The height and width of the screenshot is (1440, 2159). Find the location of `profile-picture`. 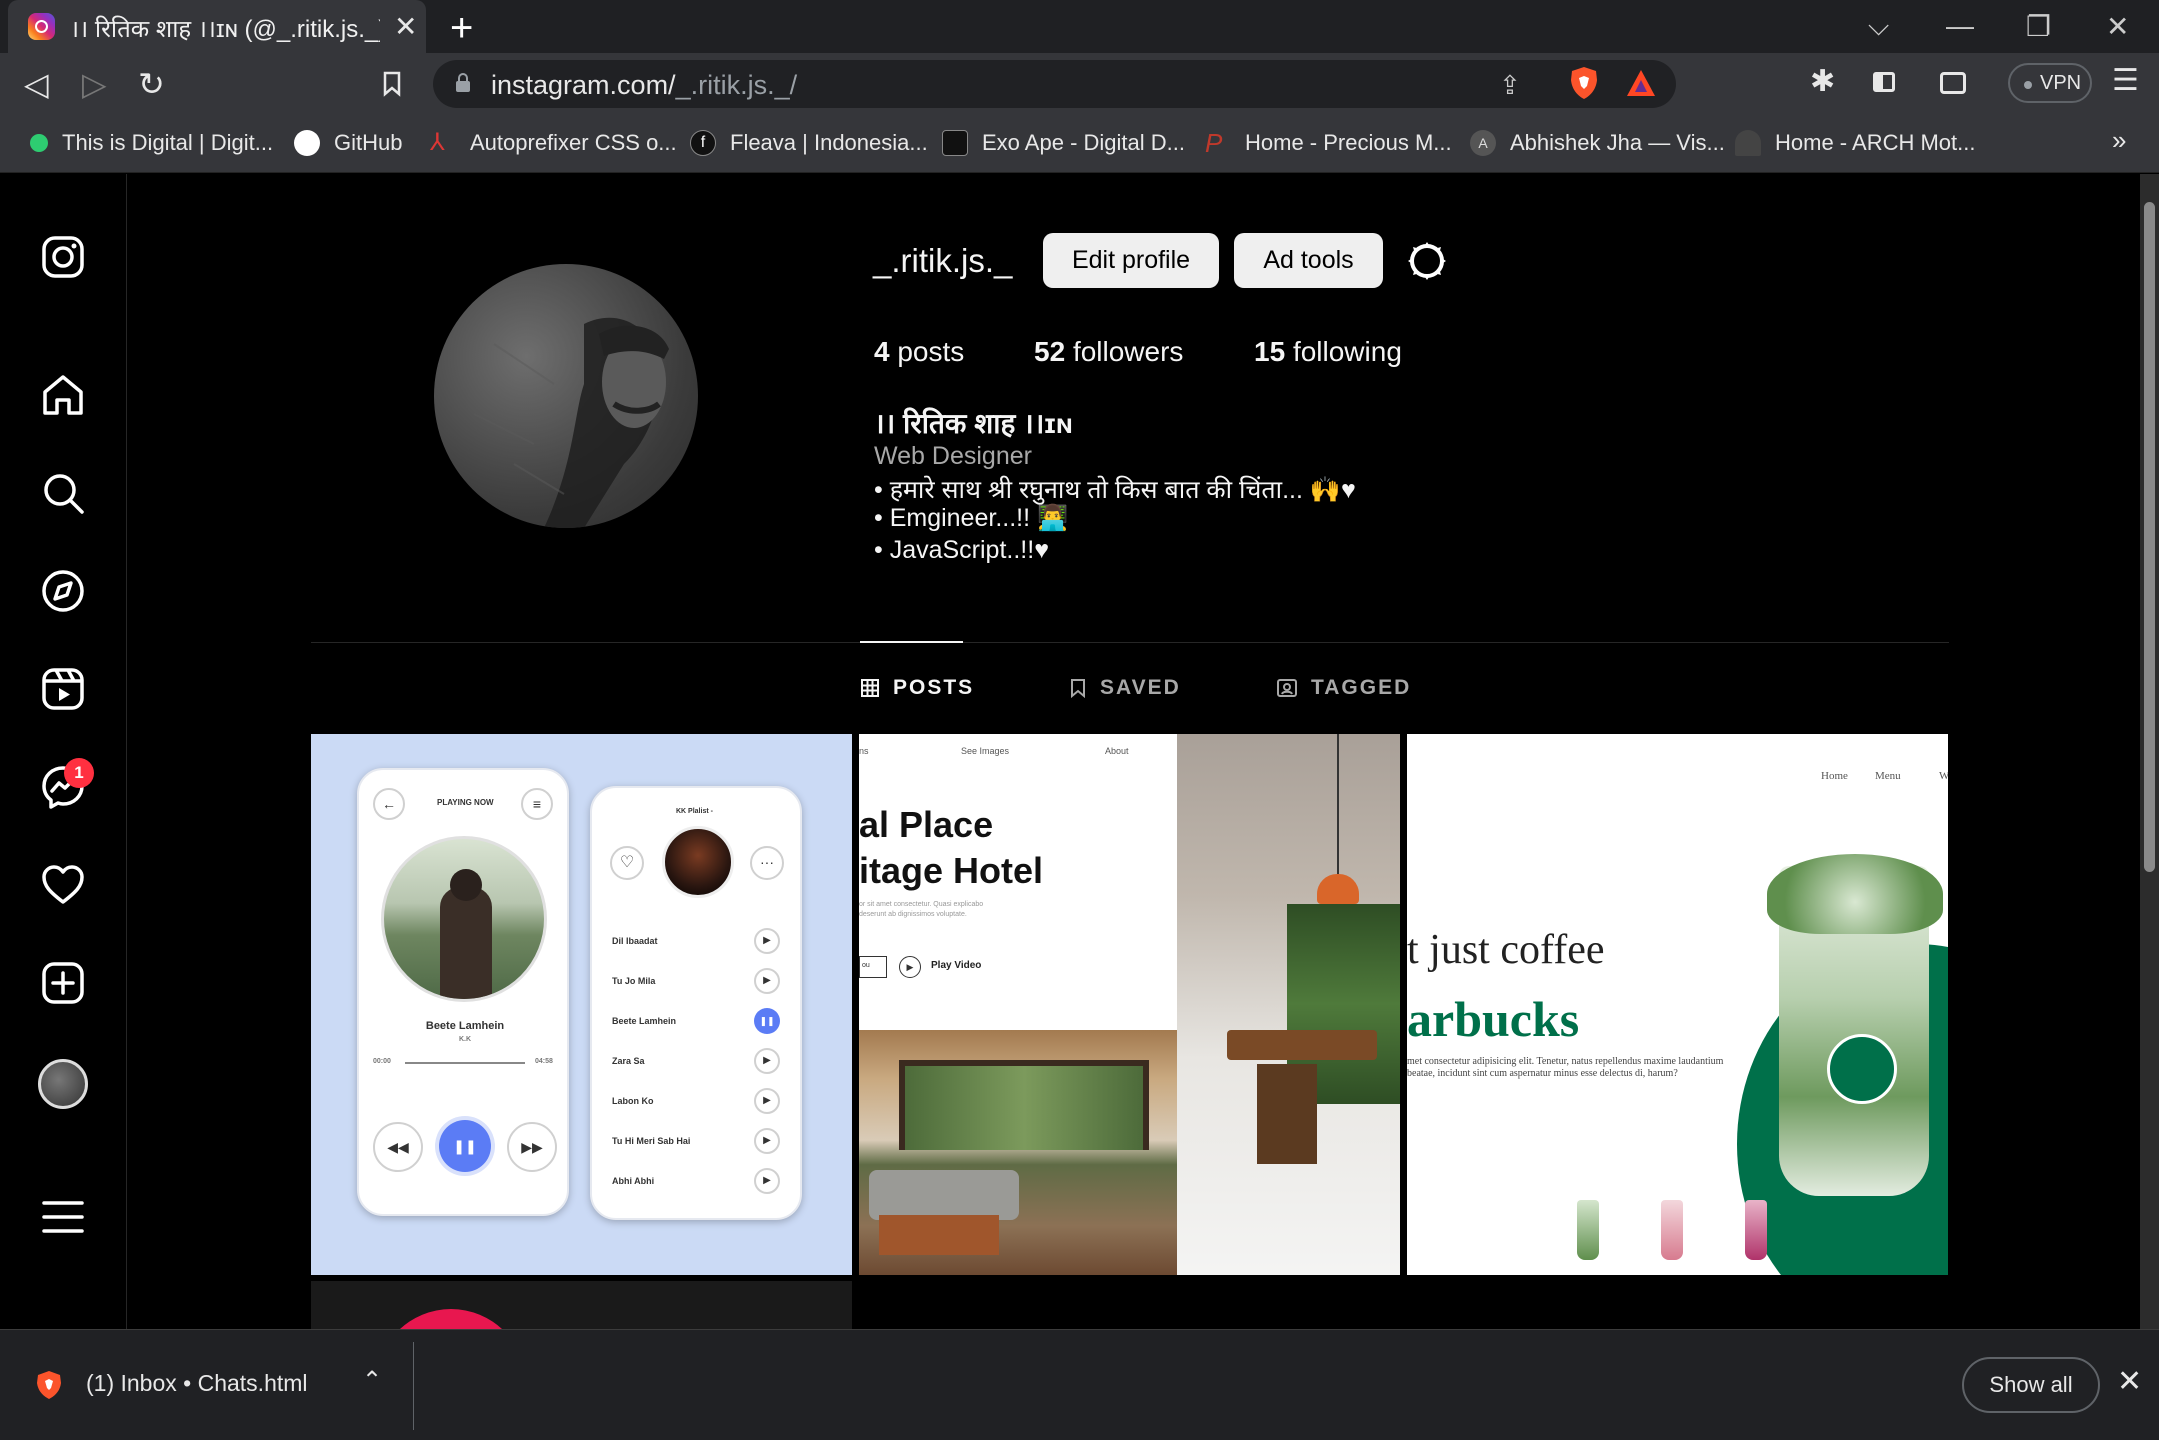

profile-picture is located at coordinates (566, 396).